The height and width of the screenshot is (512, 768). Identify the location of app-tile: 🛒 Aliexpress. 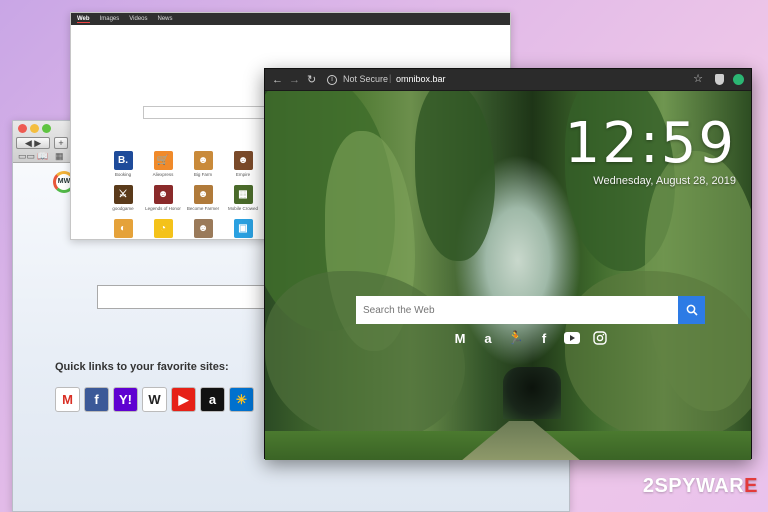
(163, 164).